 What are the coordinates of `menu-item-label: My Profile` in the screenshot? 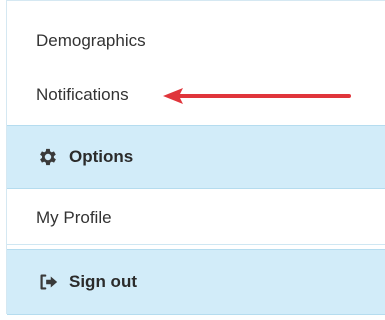 It's located at (74, 217).